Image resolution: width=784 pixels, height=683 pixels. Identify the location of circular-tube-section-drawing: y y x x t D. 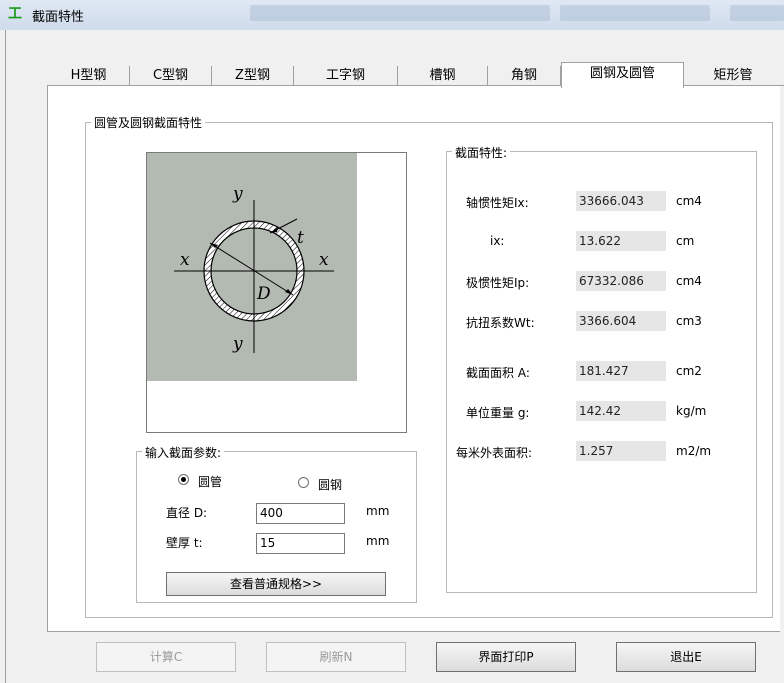
(254, 269).